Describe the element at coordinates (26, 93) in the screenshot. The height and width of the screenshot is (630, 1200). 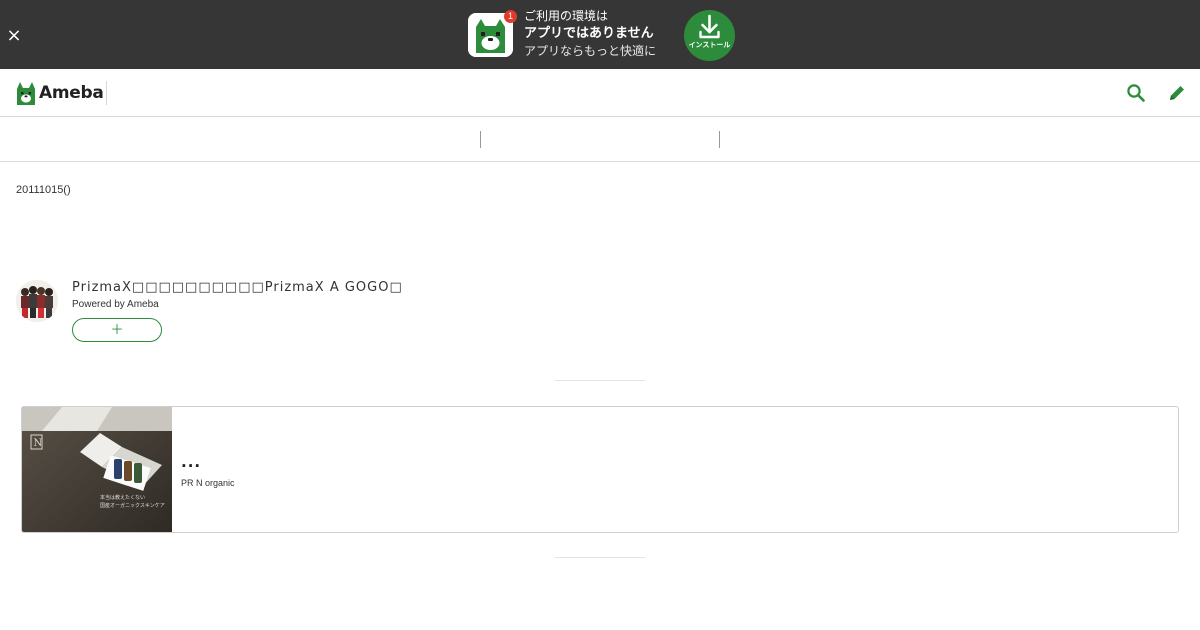
I see `ameba-logo-icon` at that location.